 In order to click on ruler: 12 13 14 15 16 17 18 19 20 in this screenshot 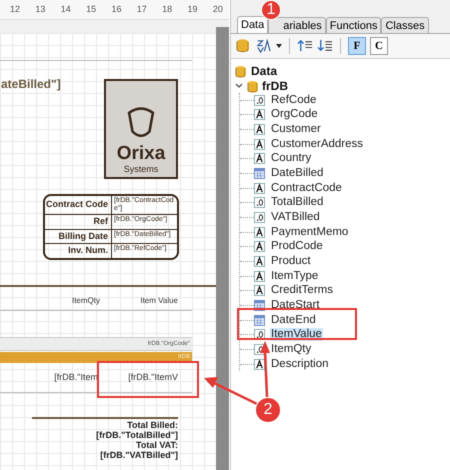, I will do `click(114, 10)`.